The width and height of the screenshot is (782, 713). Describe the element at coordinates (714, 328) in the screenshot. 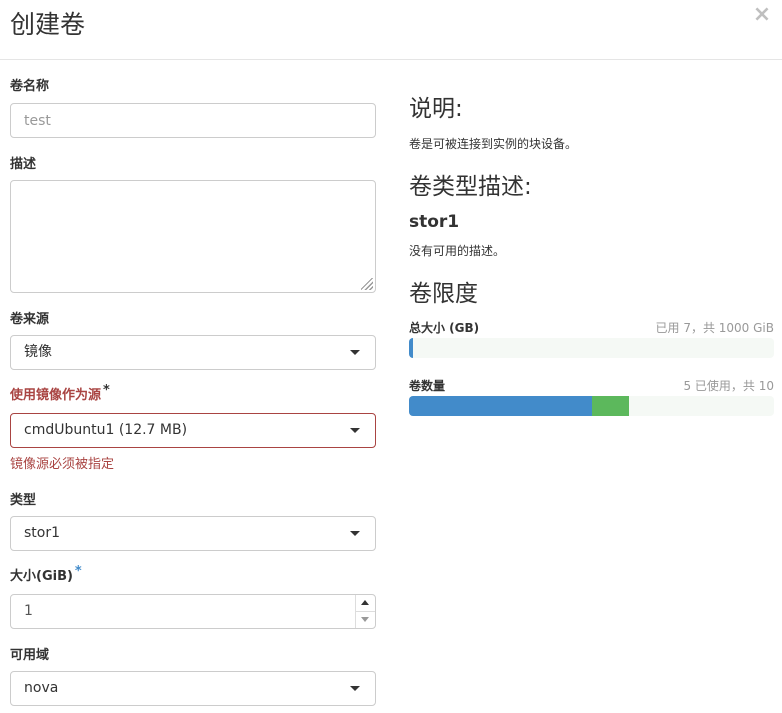

I see `total-size-usage: 已用 7，共 1000 GiB` at that location.